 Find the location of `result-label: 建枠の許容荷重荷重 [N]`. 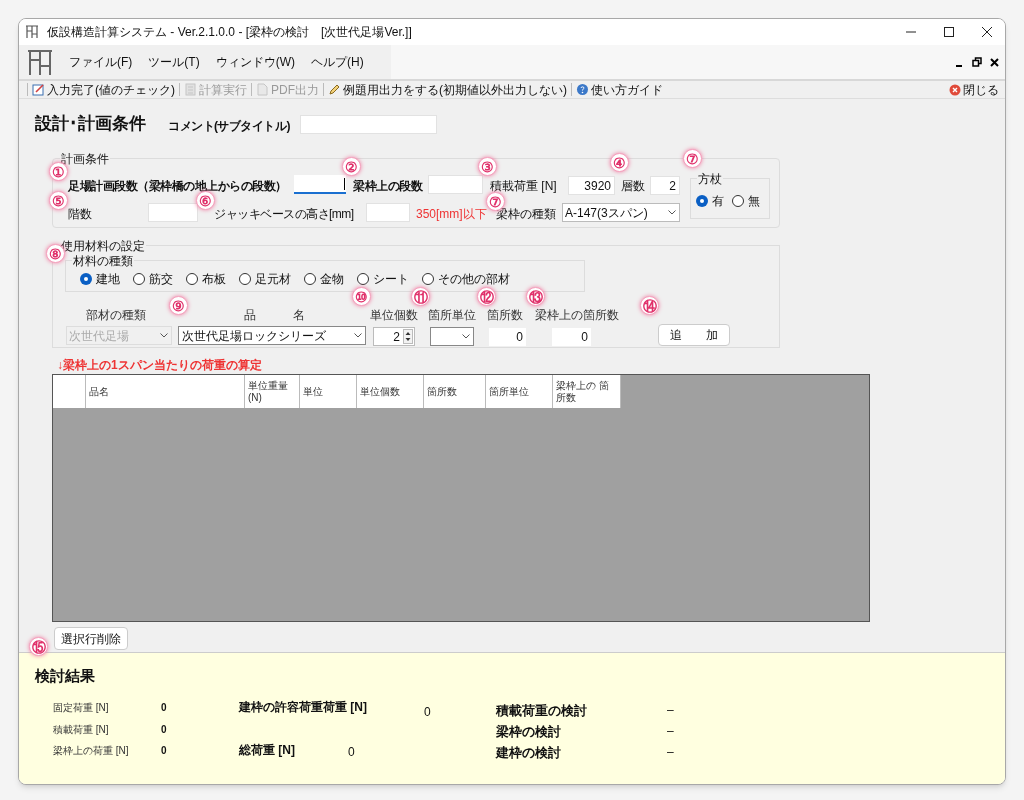

result-label: 建枠の許容荷重荷重 [N] is located at coordinates (303, 707).